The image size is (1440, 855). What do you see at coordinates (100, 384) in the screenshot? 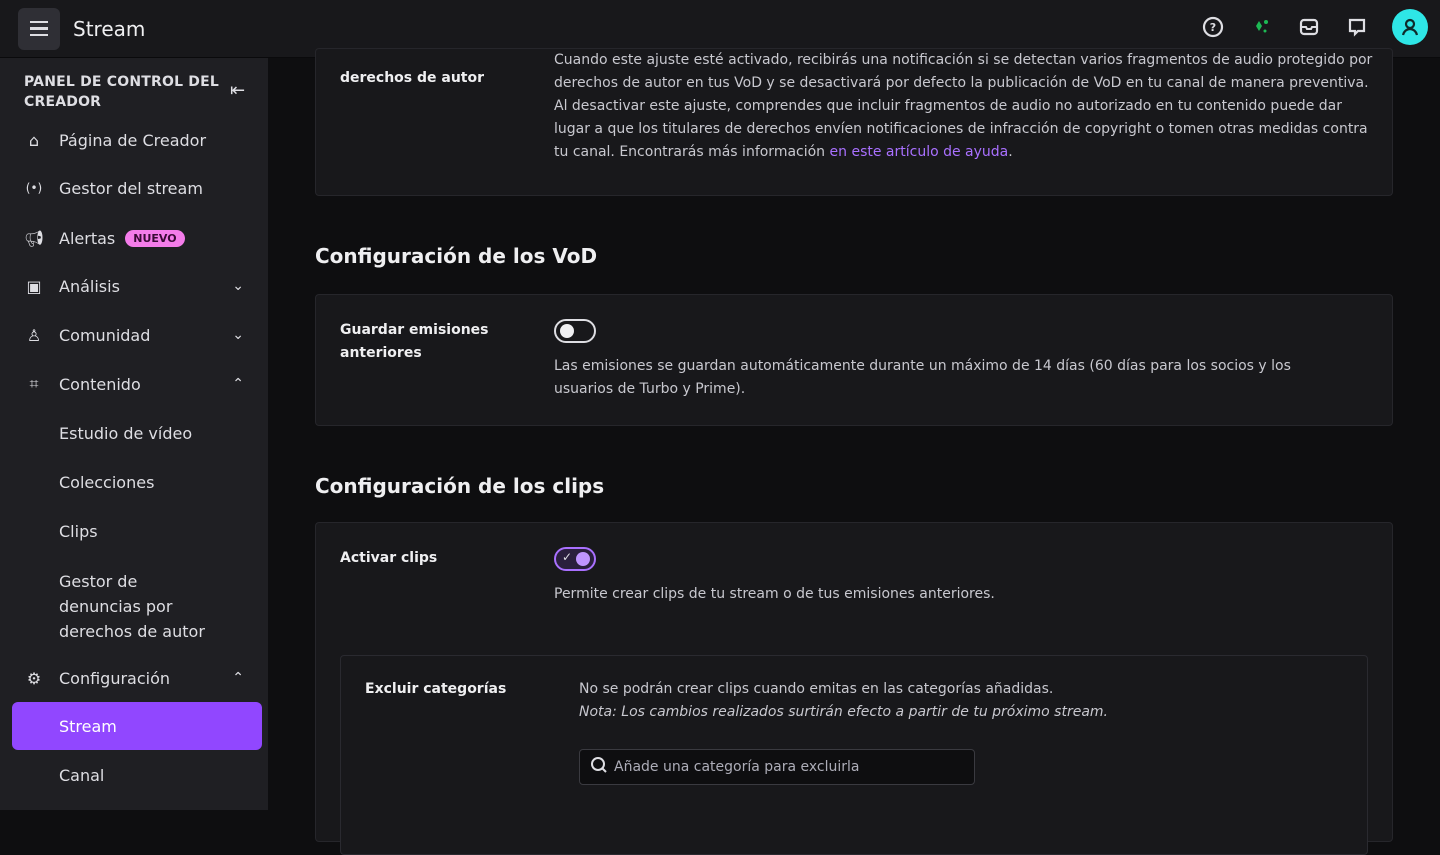
I see `sidebar-item-label: Contenido` at bounding box center [100, 384].